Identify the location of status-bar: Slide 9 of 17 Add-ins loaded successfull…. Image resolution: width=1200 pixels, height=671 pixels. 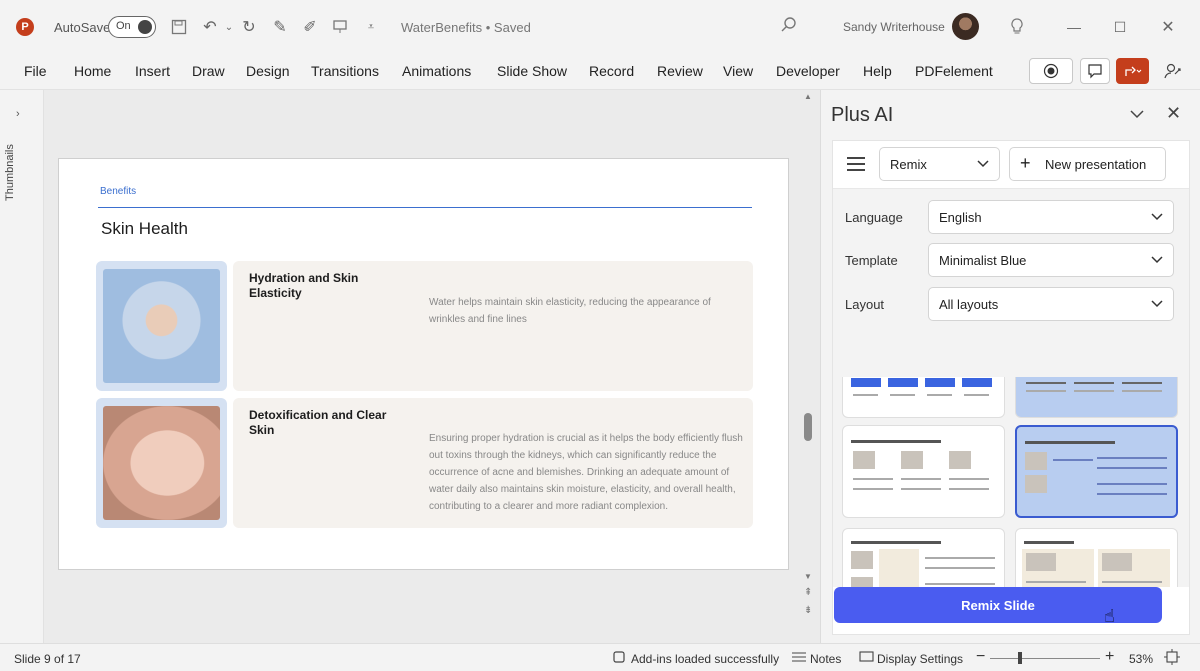
(600, 657).